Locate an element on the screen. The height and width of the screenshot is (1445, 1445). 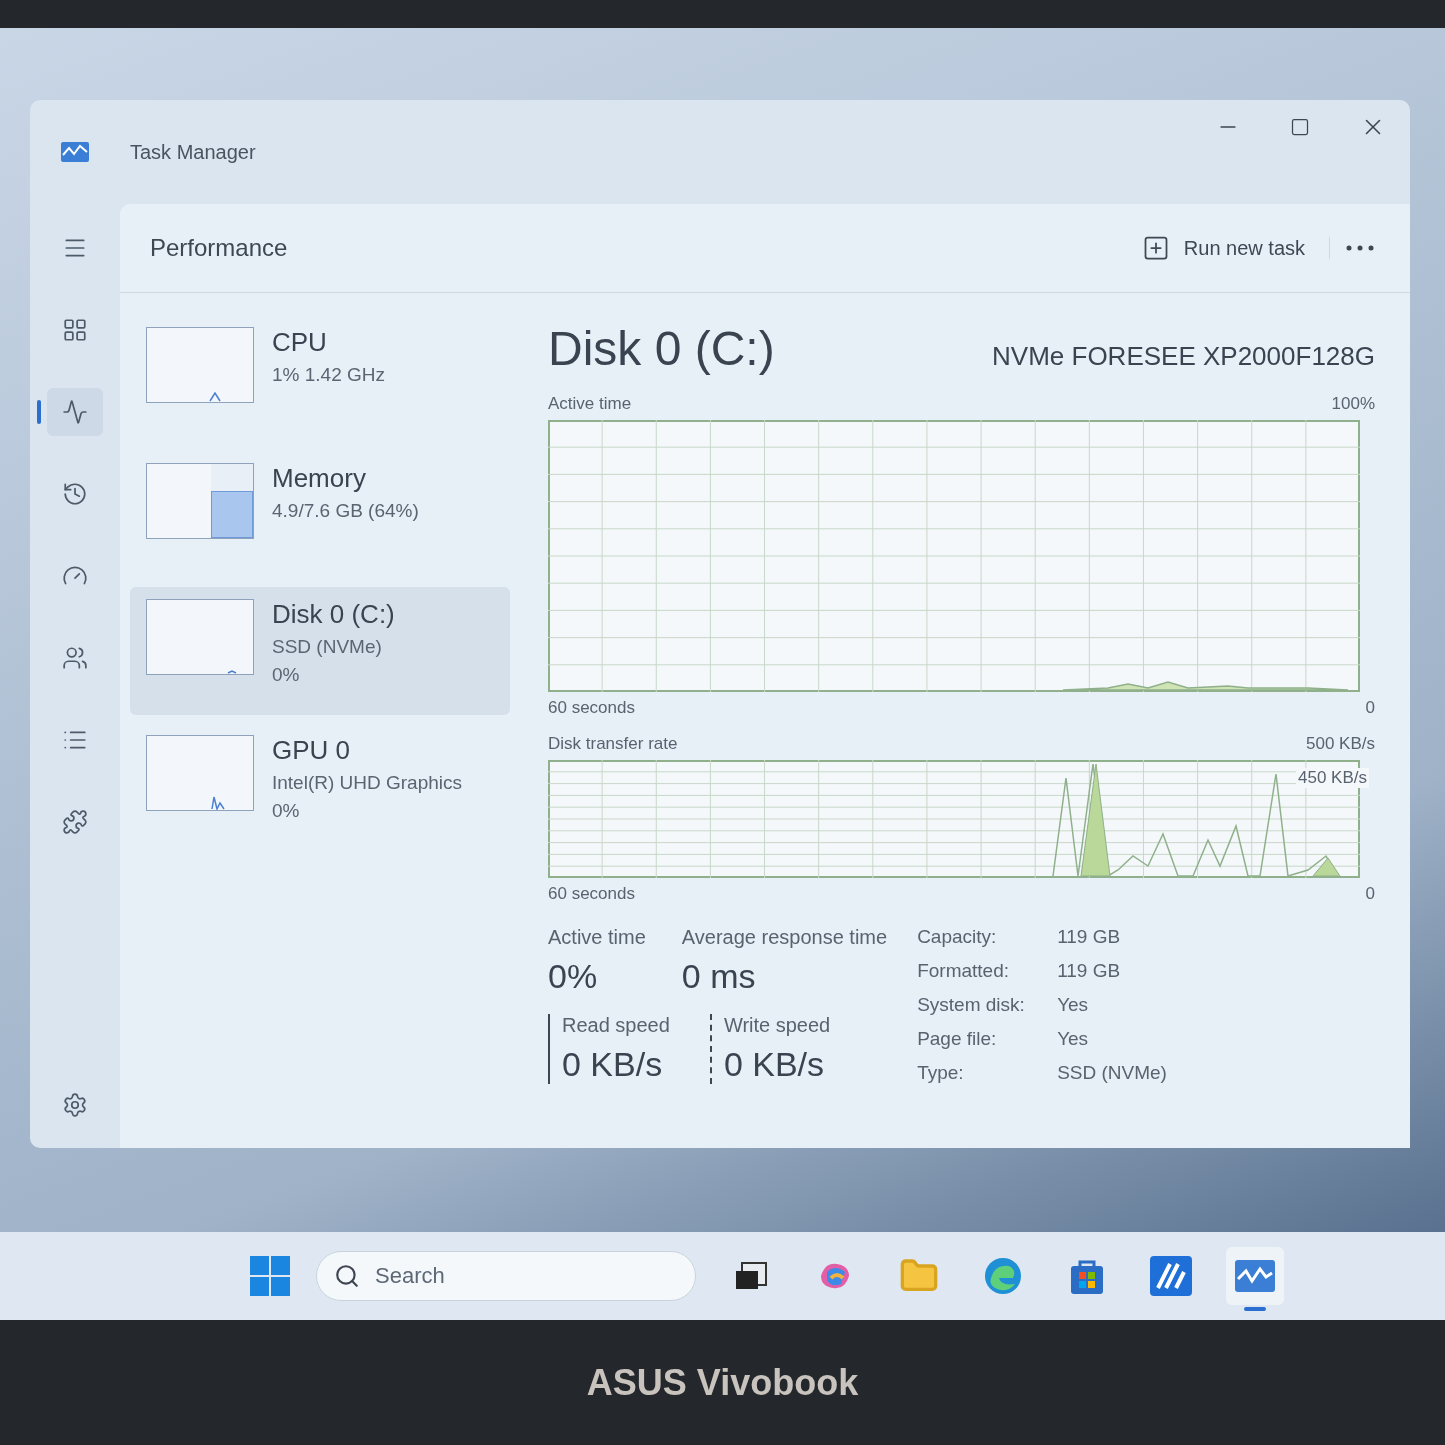
chart-label: Disk transfer rate is located at coordinates (613, 744).